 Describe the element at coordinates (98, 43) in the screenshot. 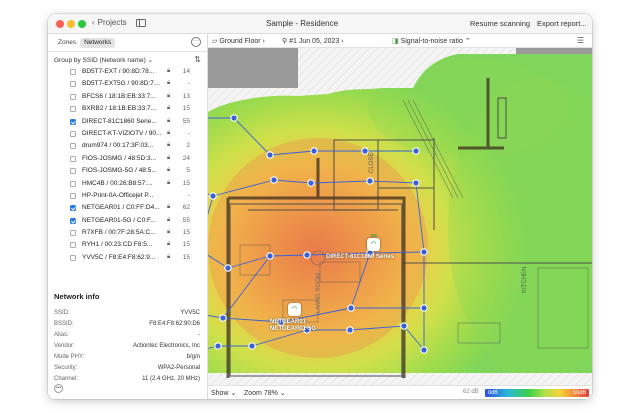

I see `tab-networks: Networks` at that location.